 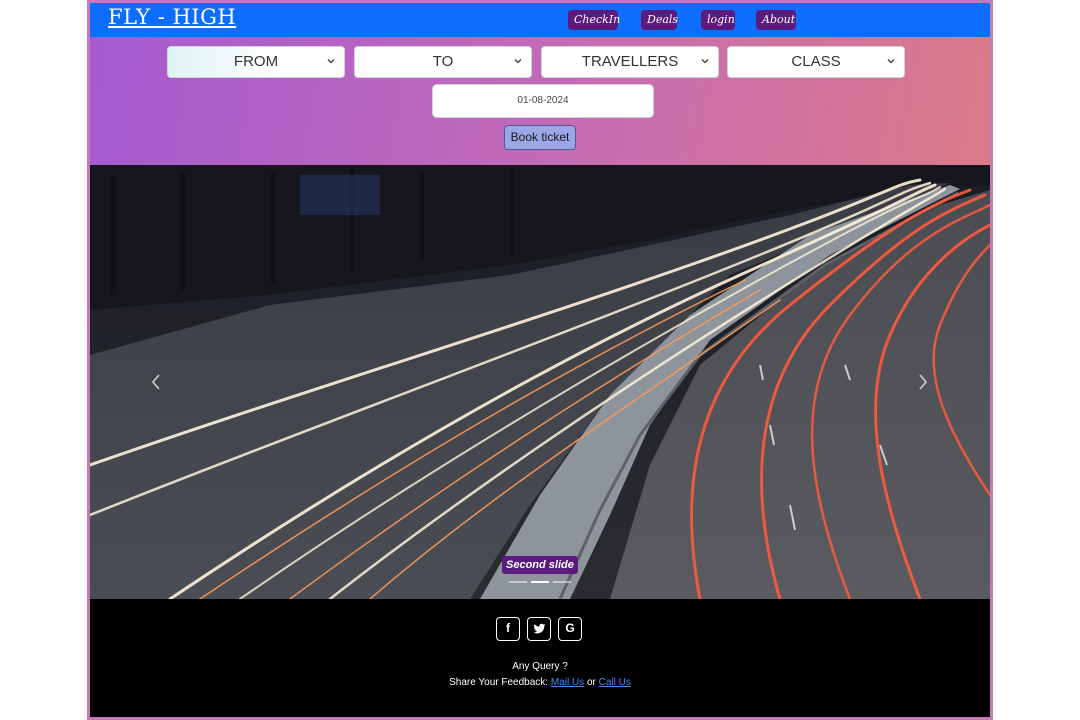 What do you see at coordinates (659, 20) in the screenshot?
I see `nav-link-deals: Deals` at bounding box center [659, 20].